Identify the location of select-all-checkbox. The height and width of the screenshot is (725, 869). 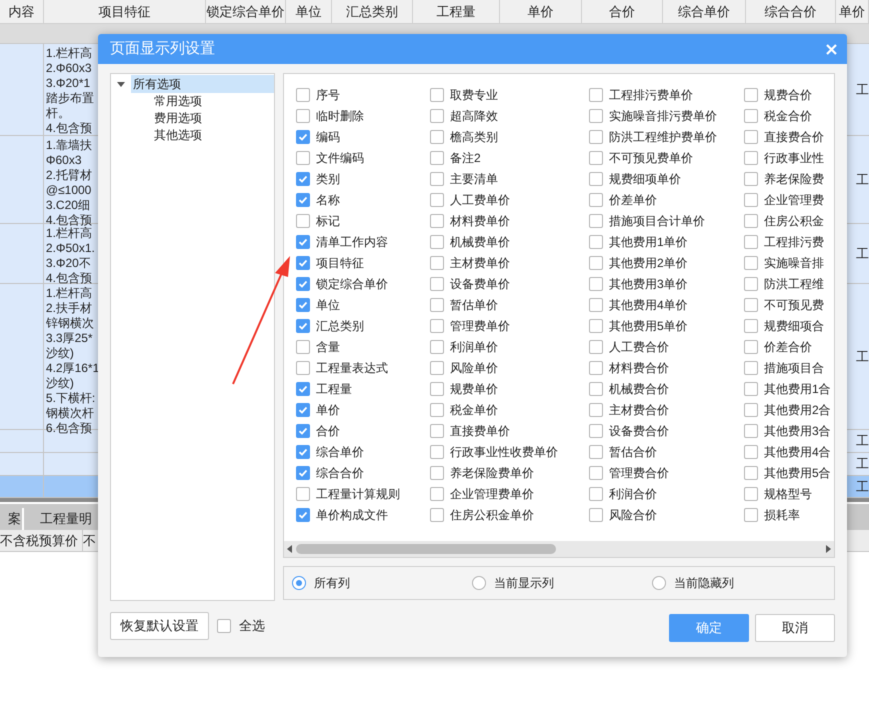
(224, 626).